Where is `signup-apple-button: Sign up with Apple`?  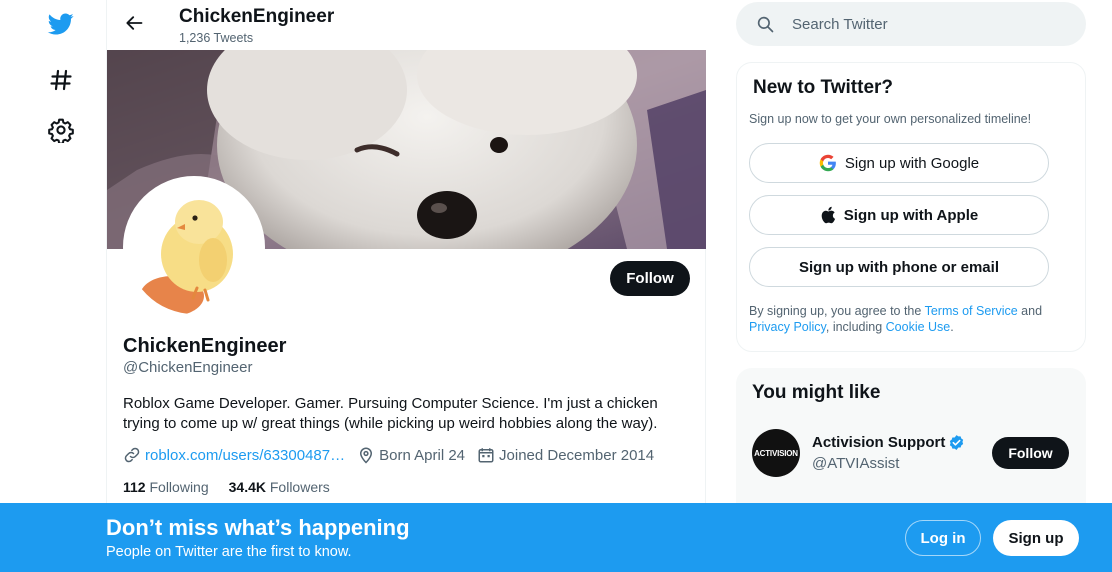
signup-apple-button: Sign up with Apple is located at coordinates (899, 215).